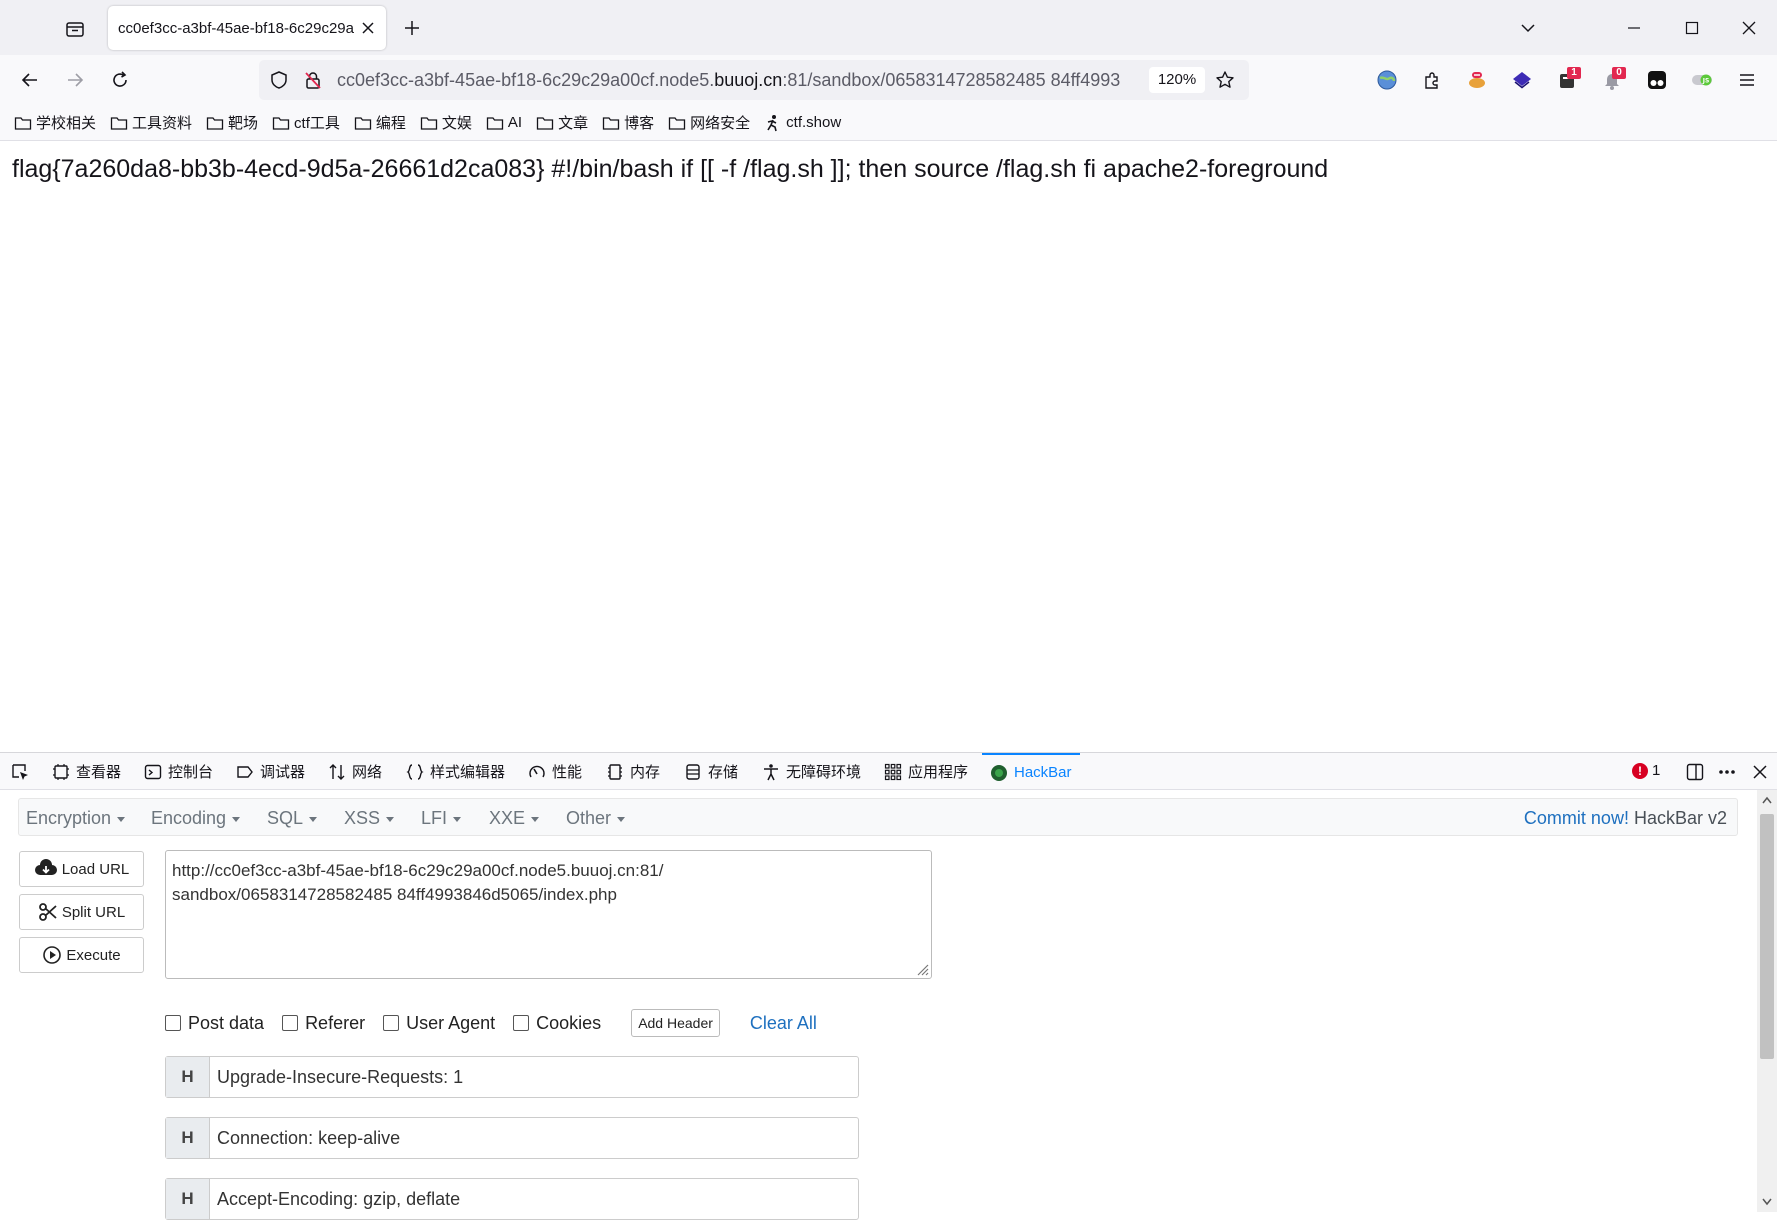 This screenshot has height=1220, width=1777. Describe the element at coordinates (93, 955) in the screenshot. I see `button-label: Execute` at that location.